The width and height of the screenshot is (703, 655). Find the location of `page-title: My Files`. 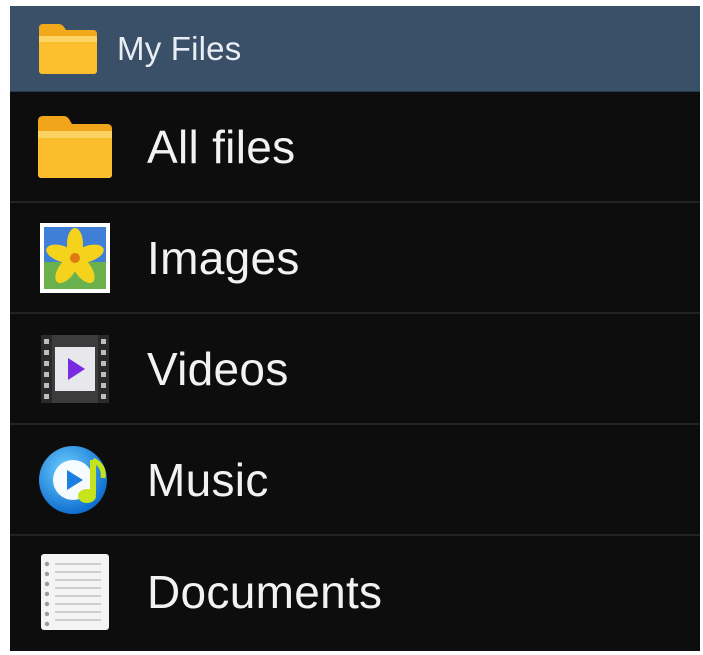

page-title: My Files is located at coordinates (179, 48).